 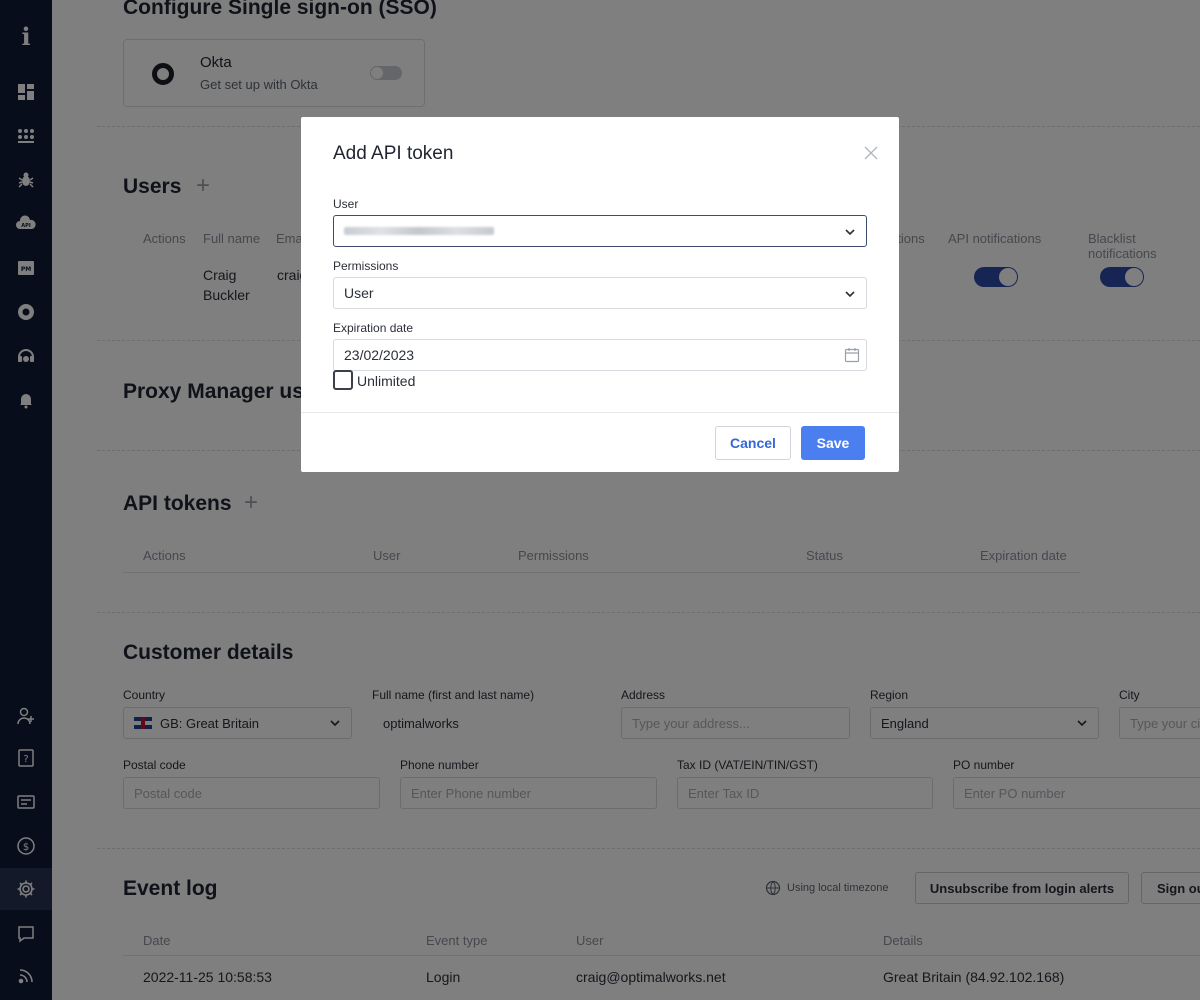 I want to click on permissions-value: User, so click(x=359, y=293).